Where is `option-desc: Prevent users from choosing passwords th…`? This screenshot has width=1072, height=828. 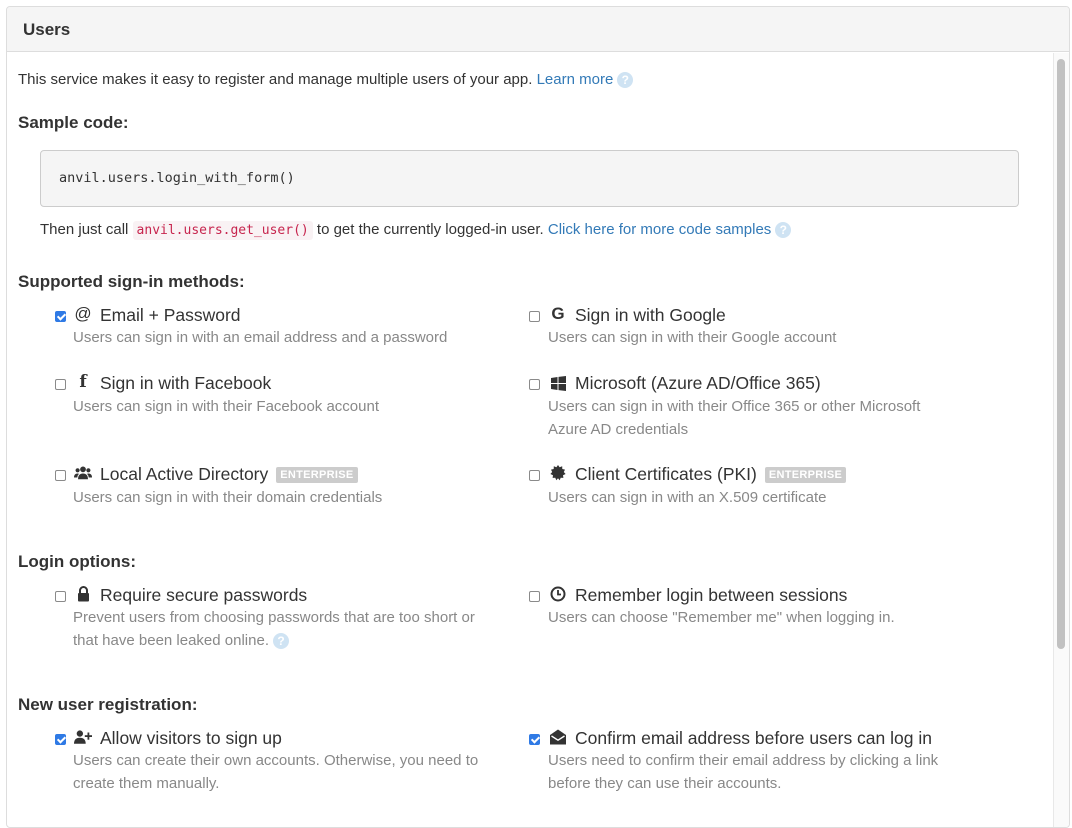 option-desc: Prevent users from choosing passwords th… is located at coordinates (283, 629).